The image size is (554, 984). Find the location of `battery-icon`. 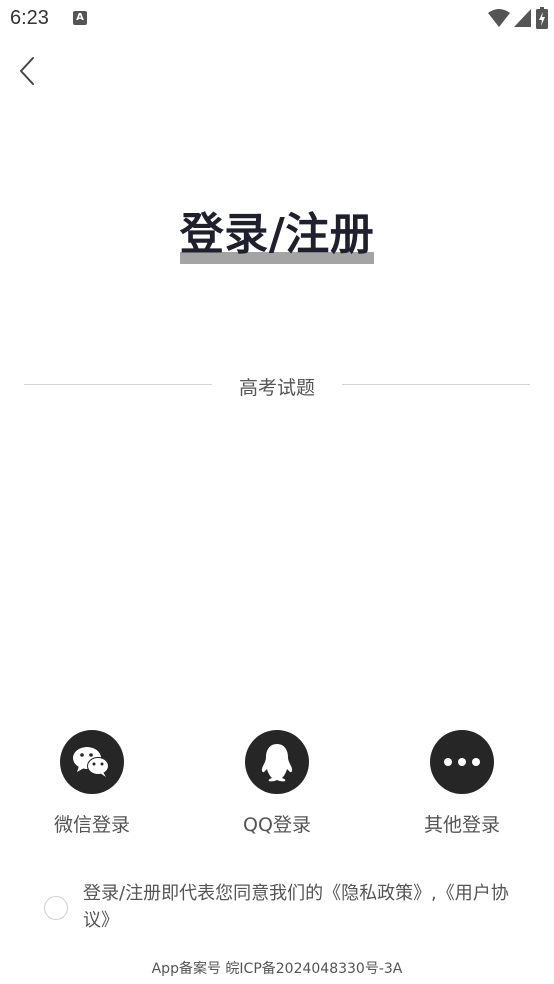

battery-icon is located at coordinates (542, 18).